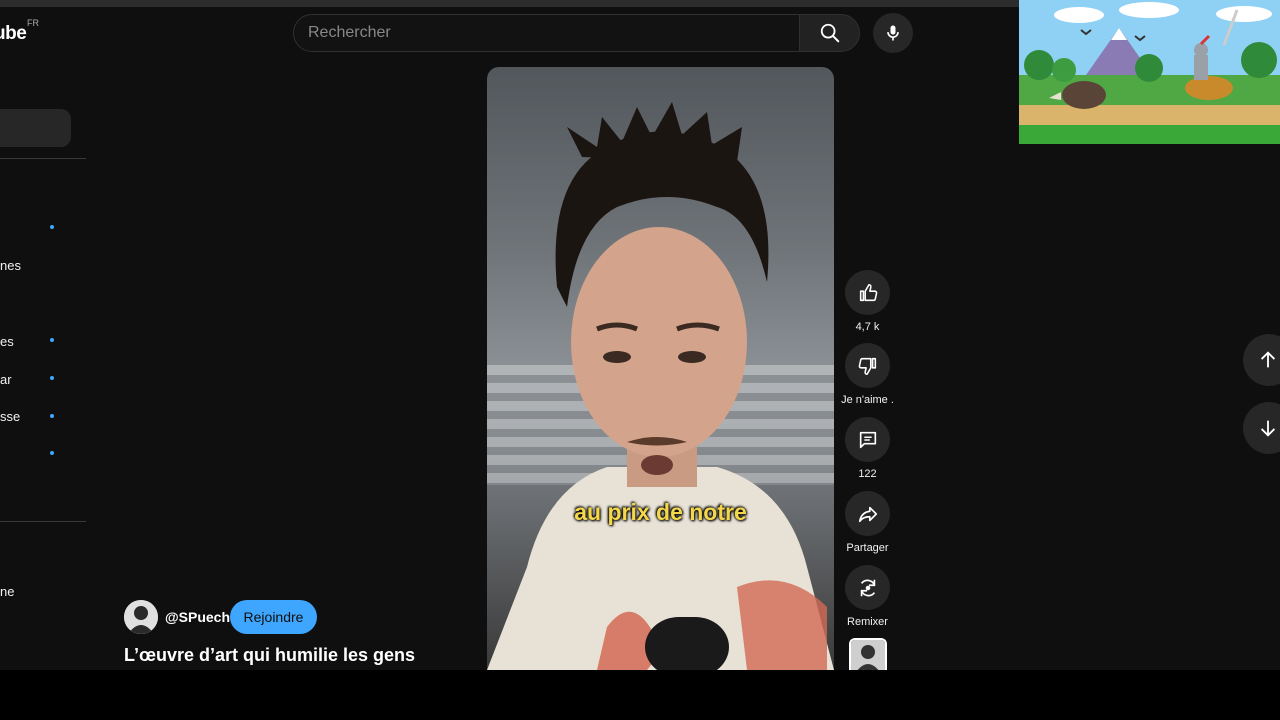  I want to click on search-input, so click(548, 33).